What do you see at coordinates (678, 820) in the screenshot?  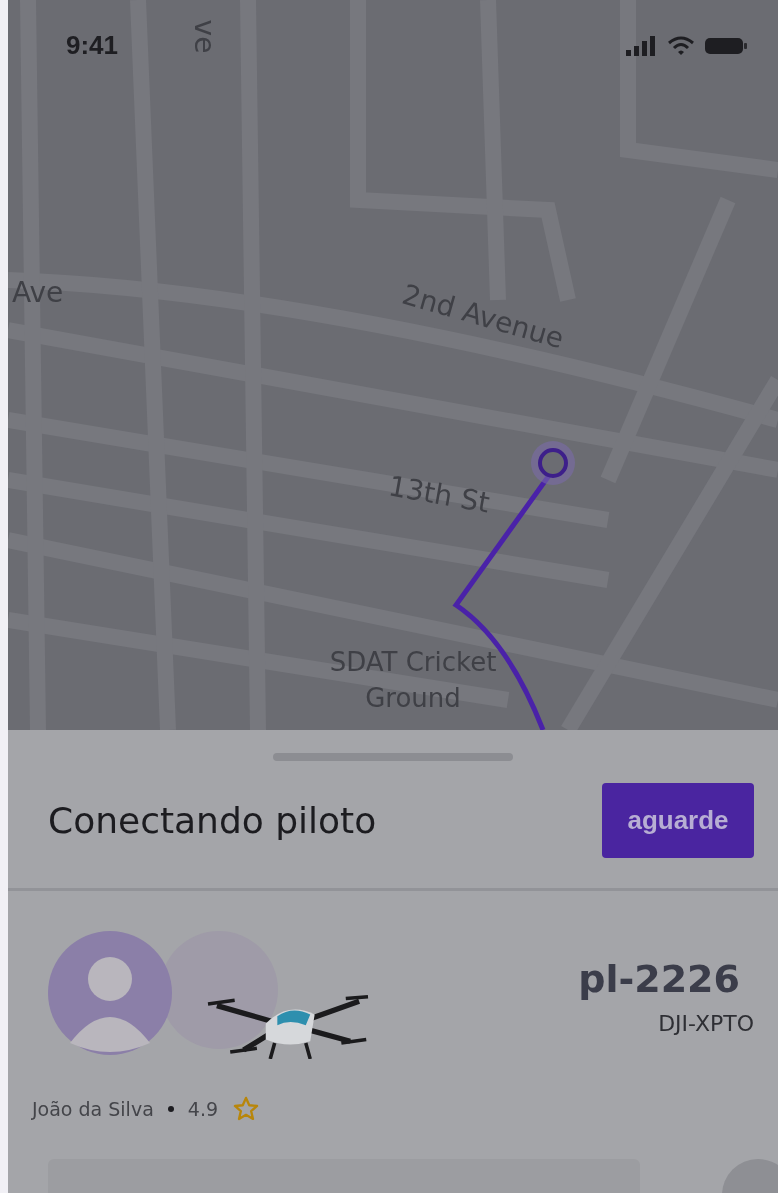 I see `status-button: aguarde` at bounding box center [678, 820].